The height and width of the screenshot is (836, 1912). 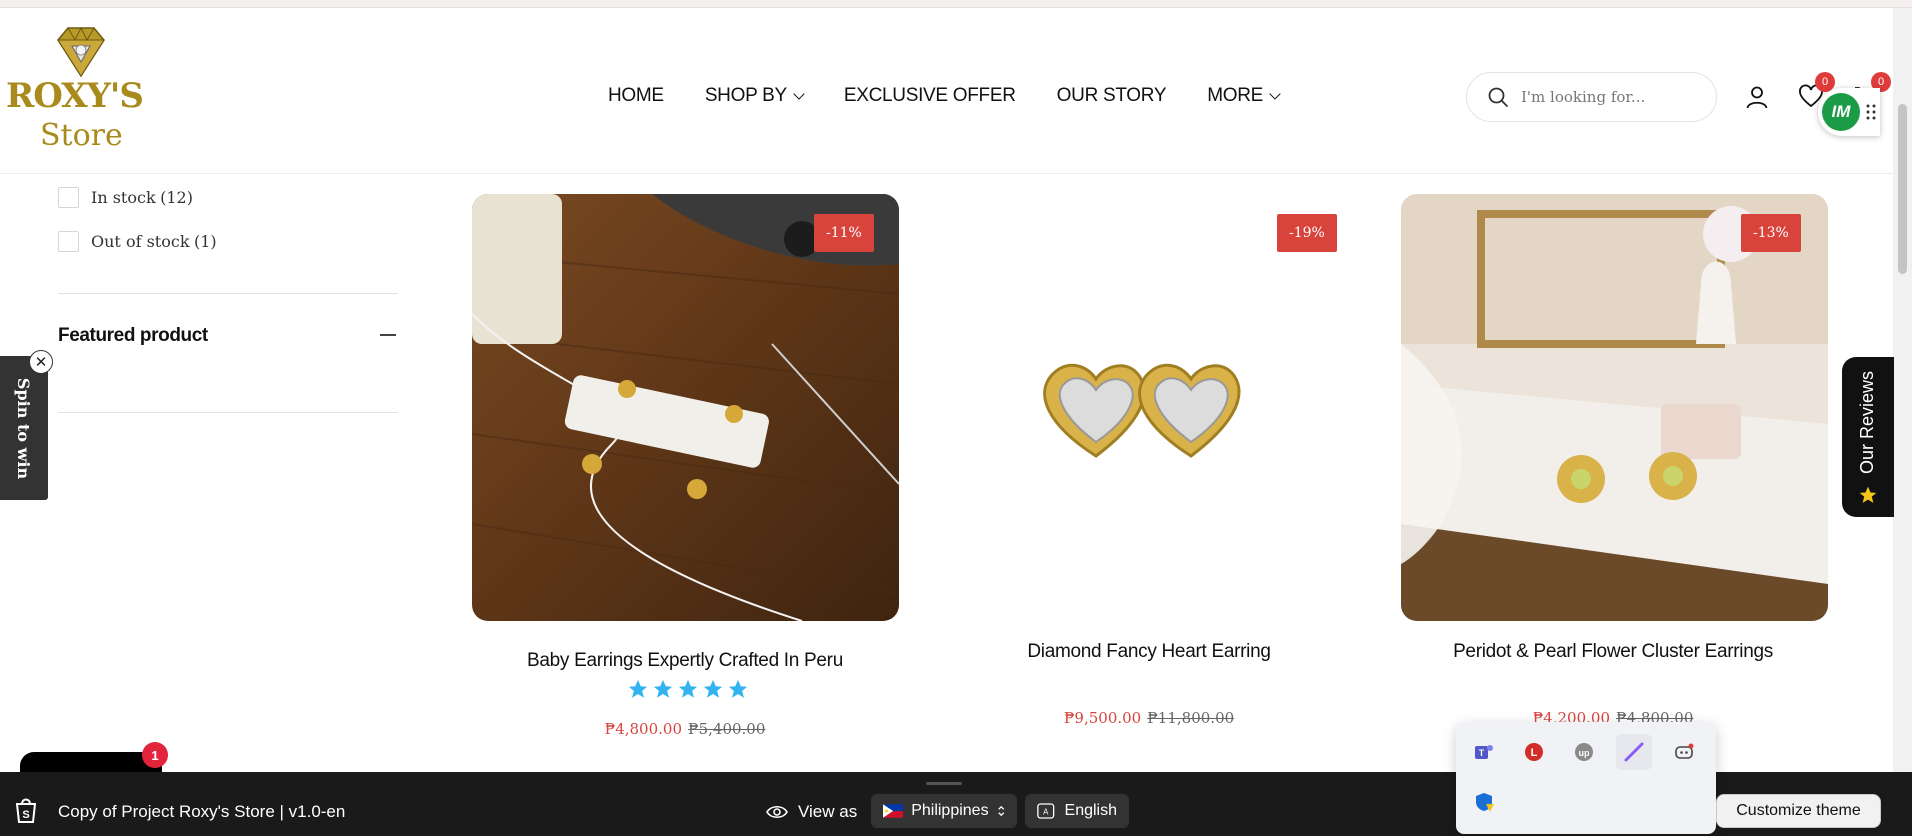 I want to click on out-of-stock-count: (1), so click(x=205, y=241).